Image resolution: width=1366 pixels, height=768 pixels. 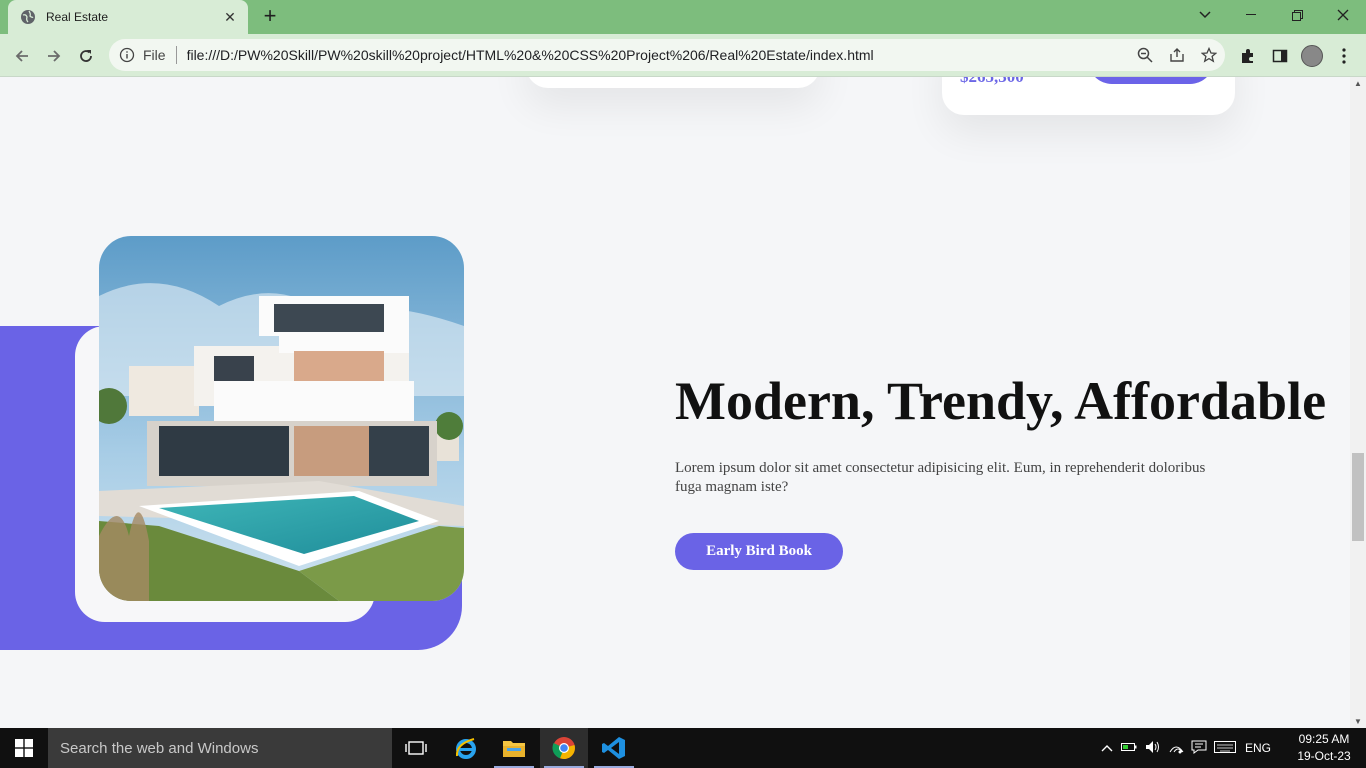 What do you see at coordinates (1343, 15) in the screenshot?
I see `close-window-button` at bounding box center [1343, 15].